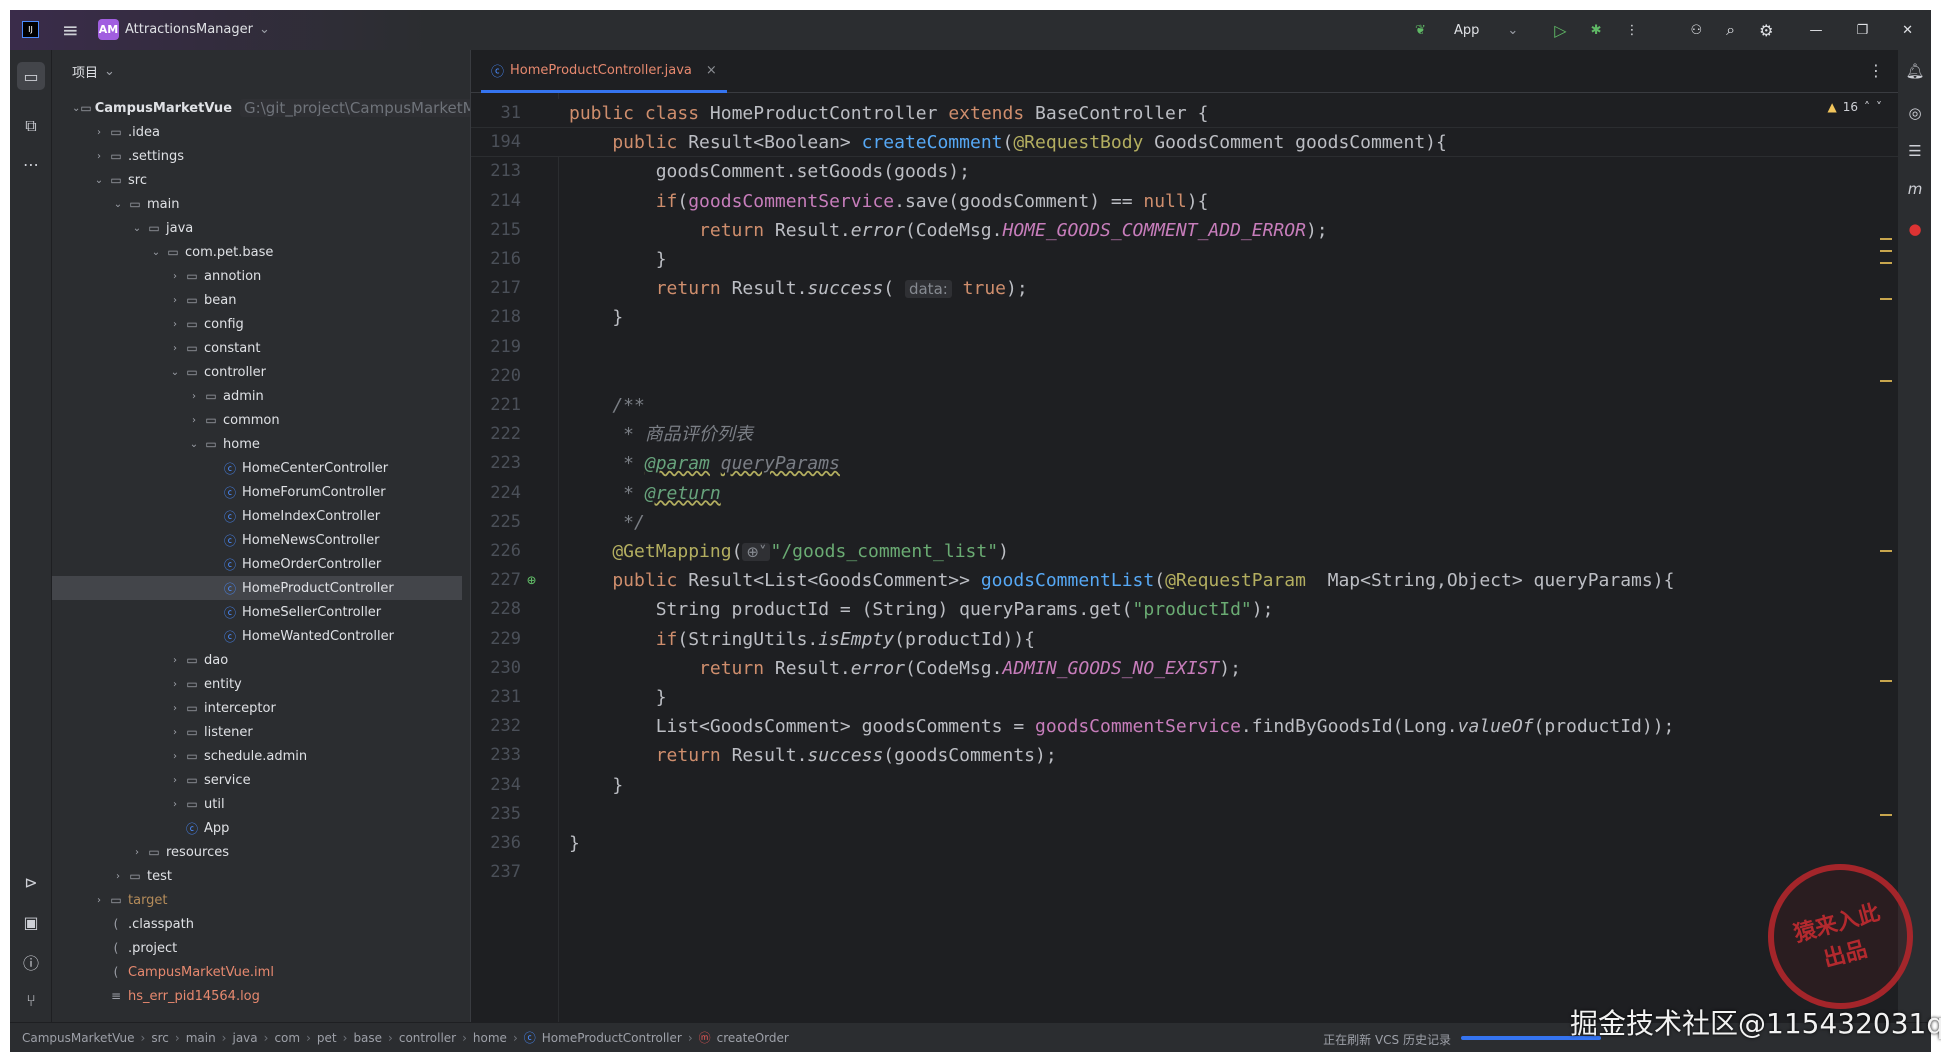 The height and width of the screenshot is (1061, 1941). I want to click on problems-icon: ⓘ, so click(31, 962).